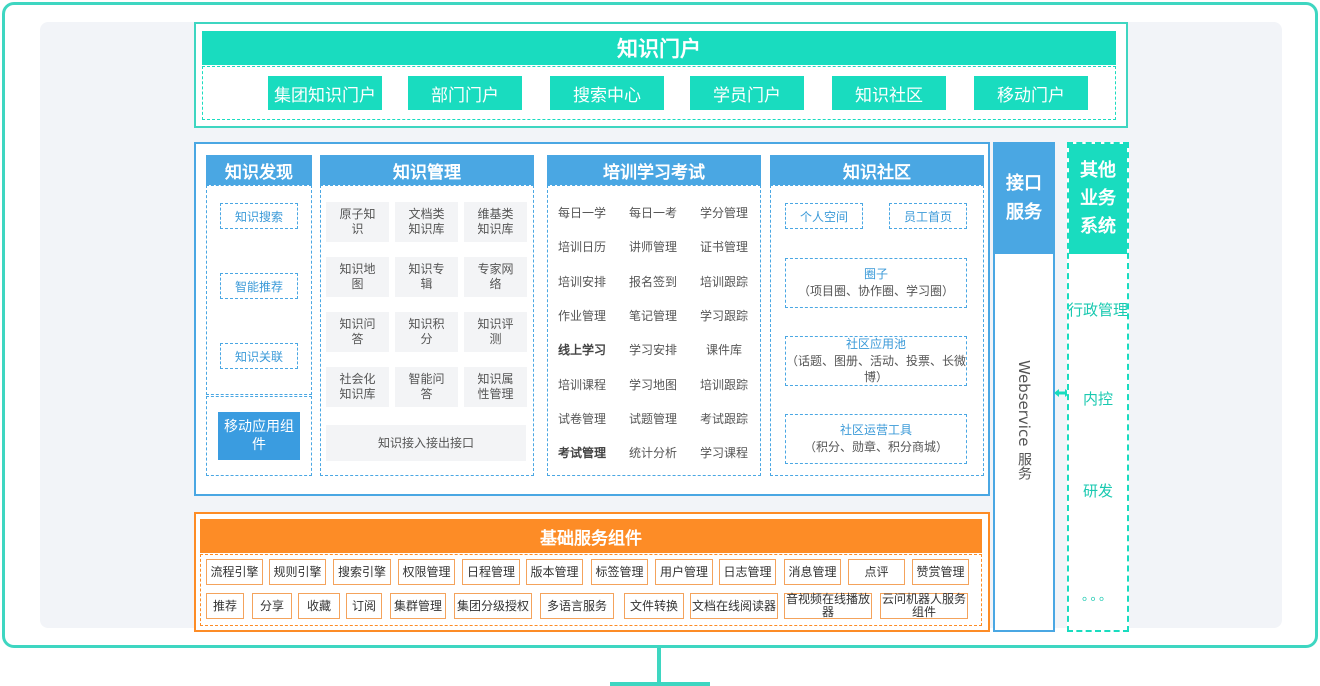  What do you see at coordinates (427, 170) in the screenshot?
I see `management-title: 知识管理` at bounding box center [427, 170].